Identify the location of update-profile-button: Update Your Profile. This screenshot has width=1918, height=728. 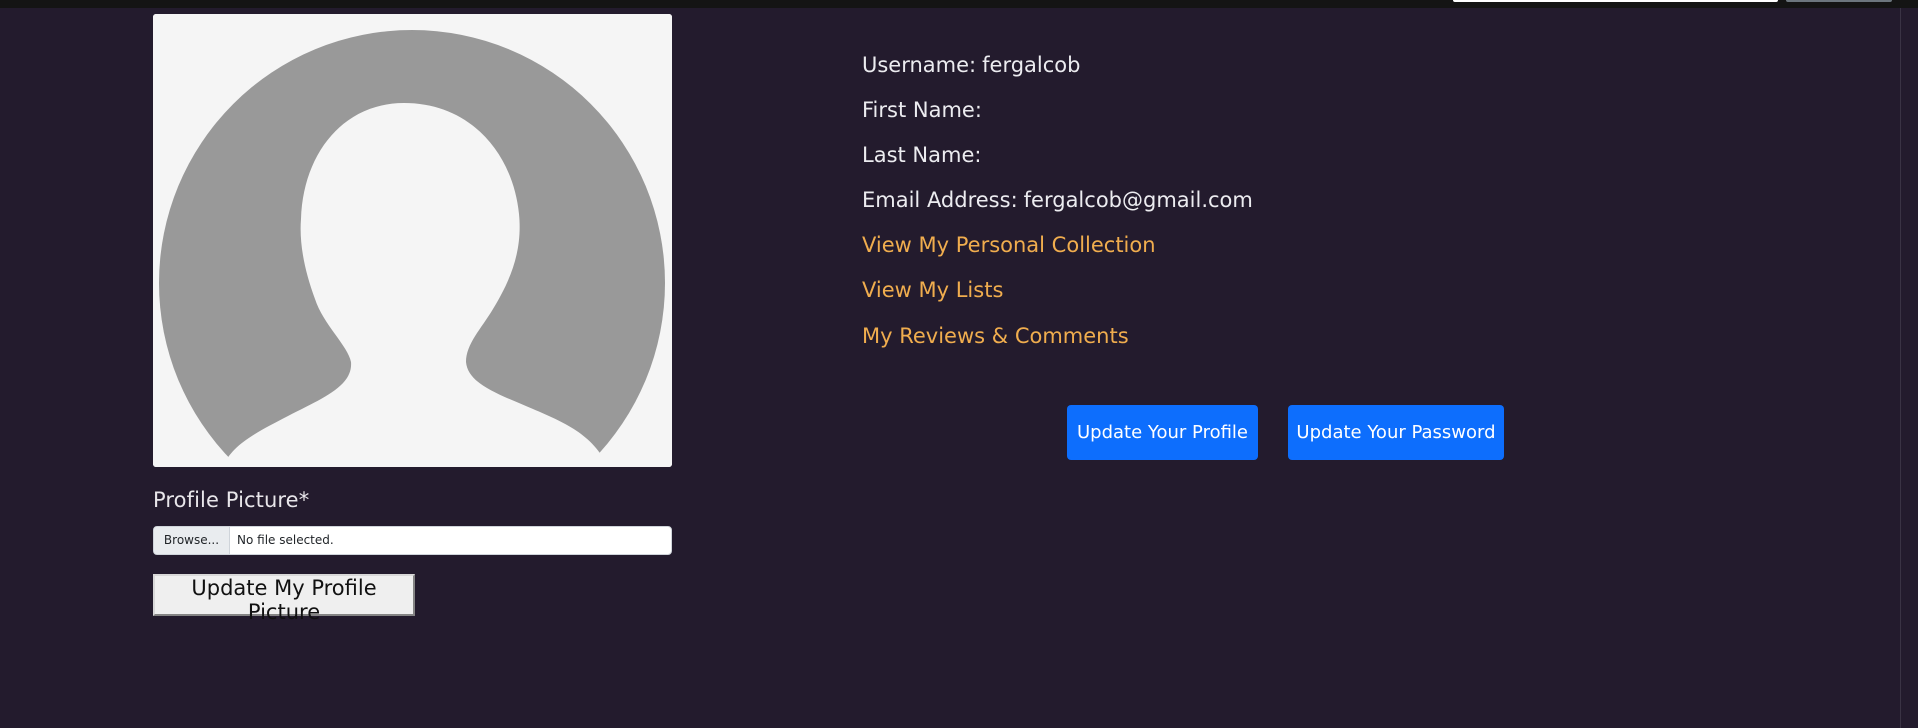
(1162, 432).